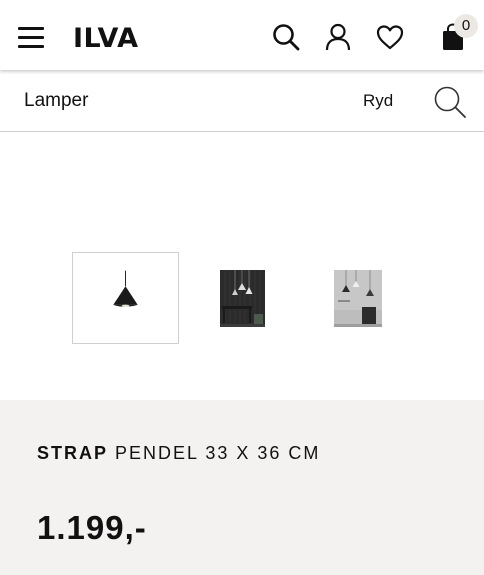 Image resolution: width=484 pixels, height=575 pixels. Describe the element at coordinates (125, 298) in the screenshot. I see `pendant-lamp-thumbnail` at that location.